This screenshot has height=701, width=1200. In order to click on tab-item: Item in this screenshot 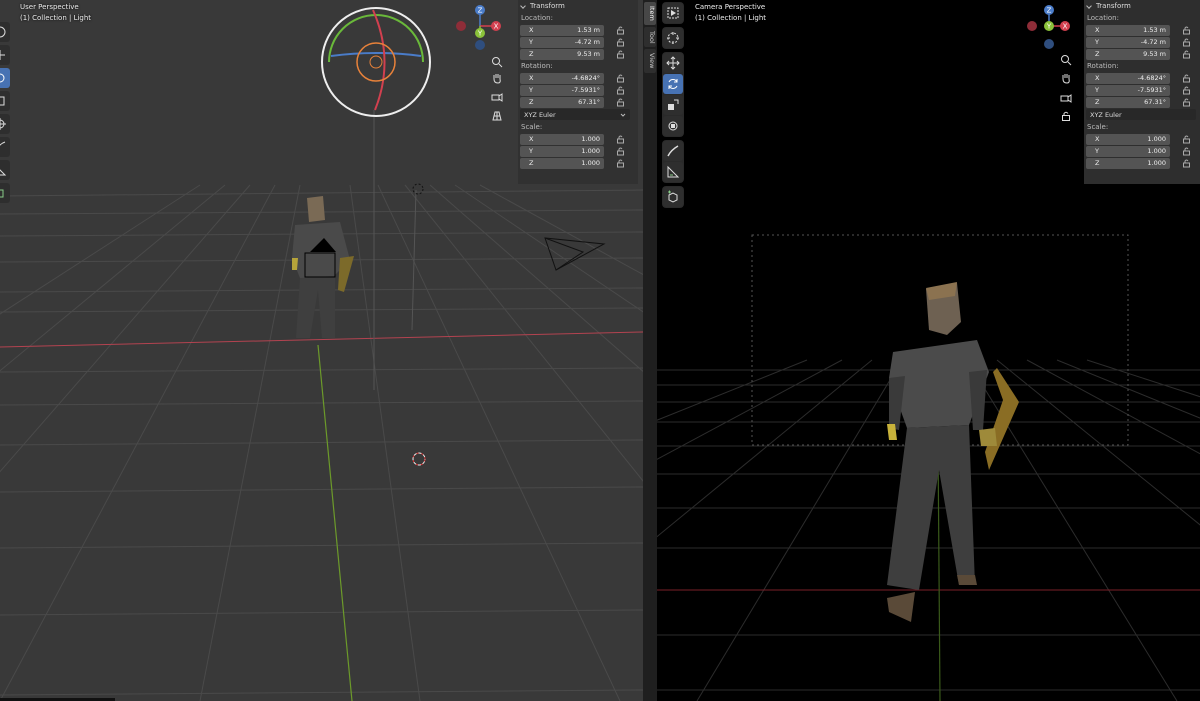, I will do `click(650, 13)`.